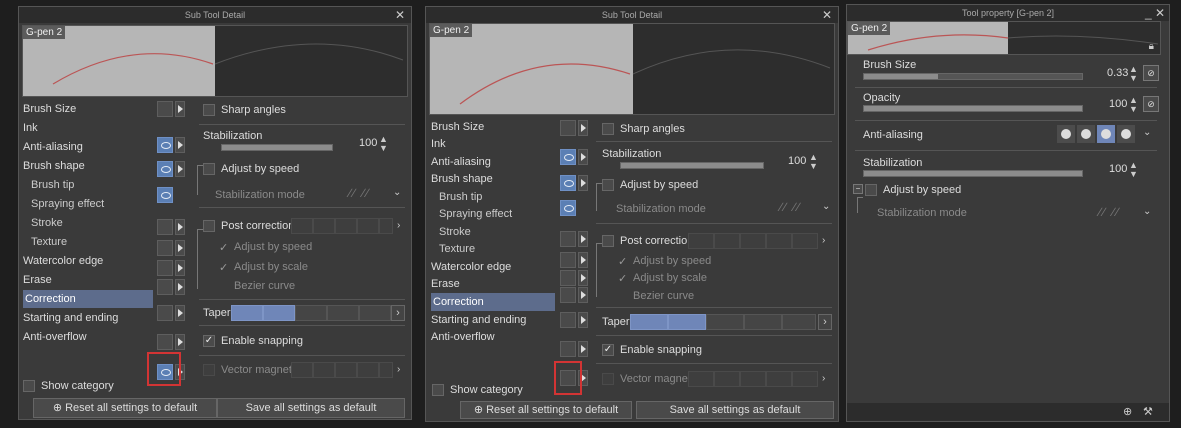 The image size is (1181, 428). What do you see at coordinates (1127, 411) in the screenshot?
I see `reset-icon: ⊕` at bounding box center [1127, 411].